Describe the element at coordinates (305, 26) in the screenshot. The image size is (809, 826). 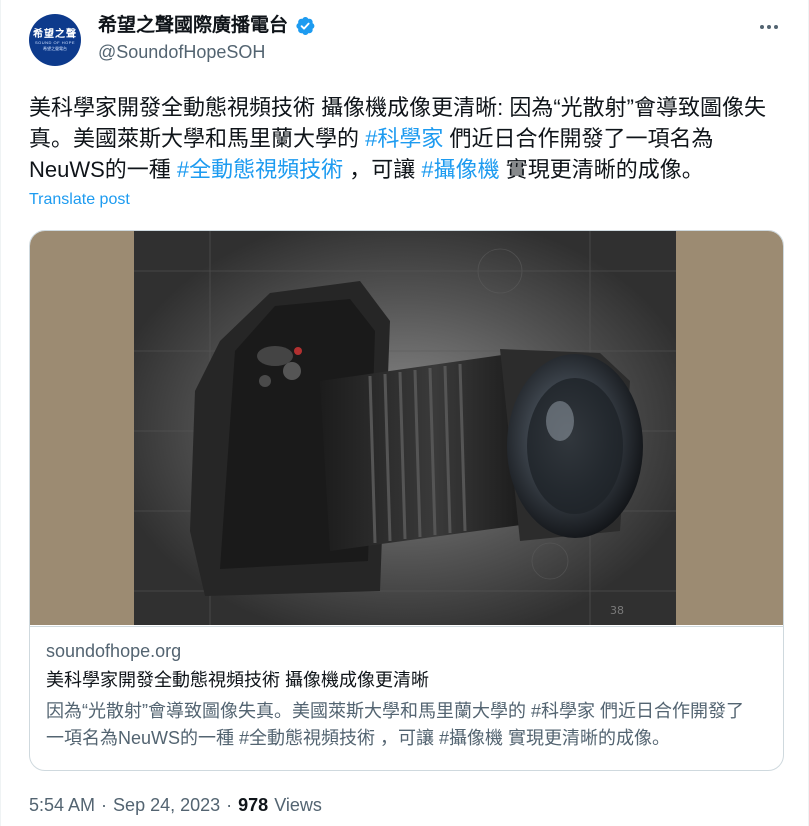
I see `verified-badge-icon` at that location.